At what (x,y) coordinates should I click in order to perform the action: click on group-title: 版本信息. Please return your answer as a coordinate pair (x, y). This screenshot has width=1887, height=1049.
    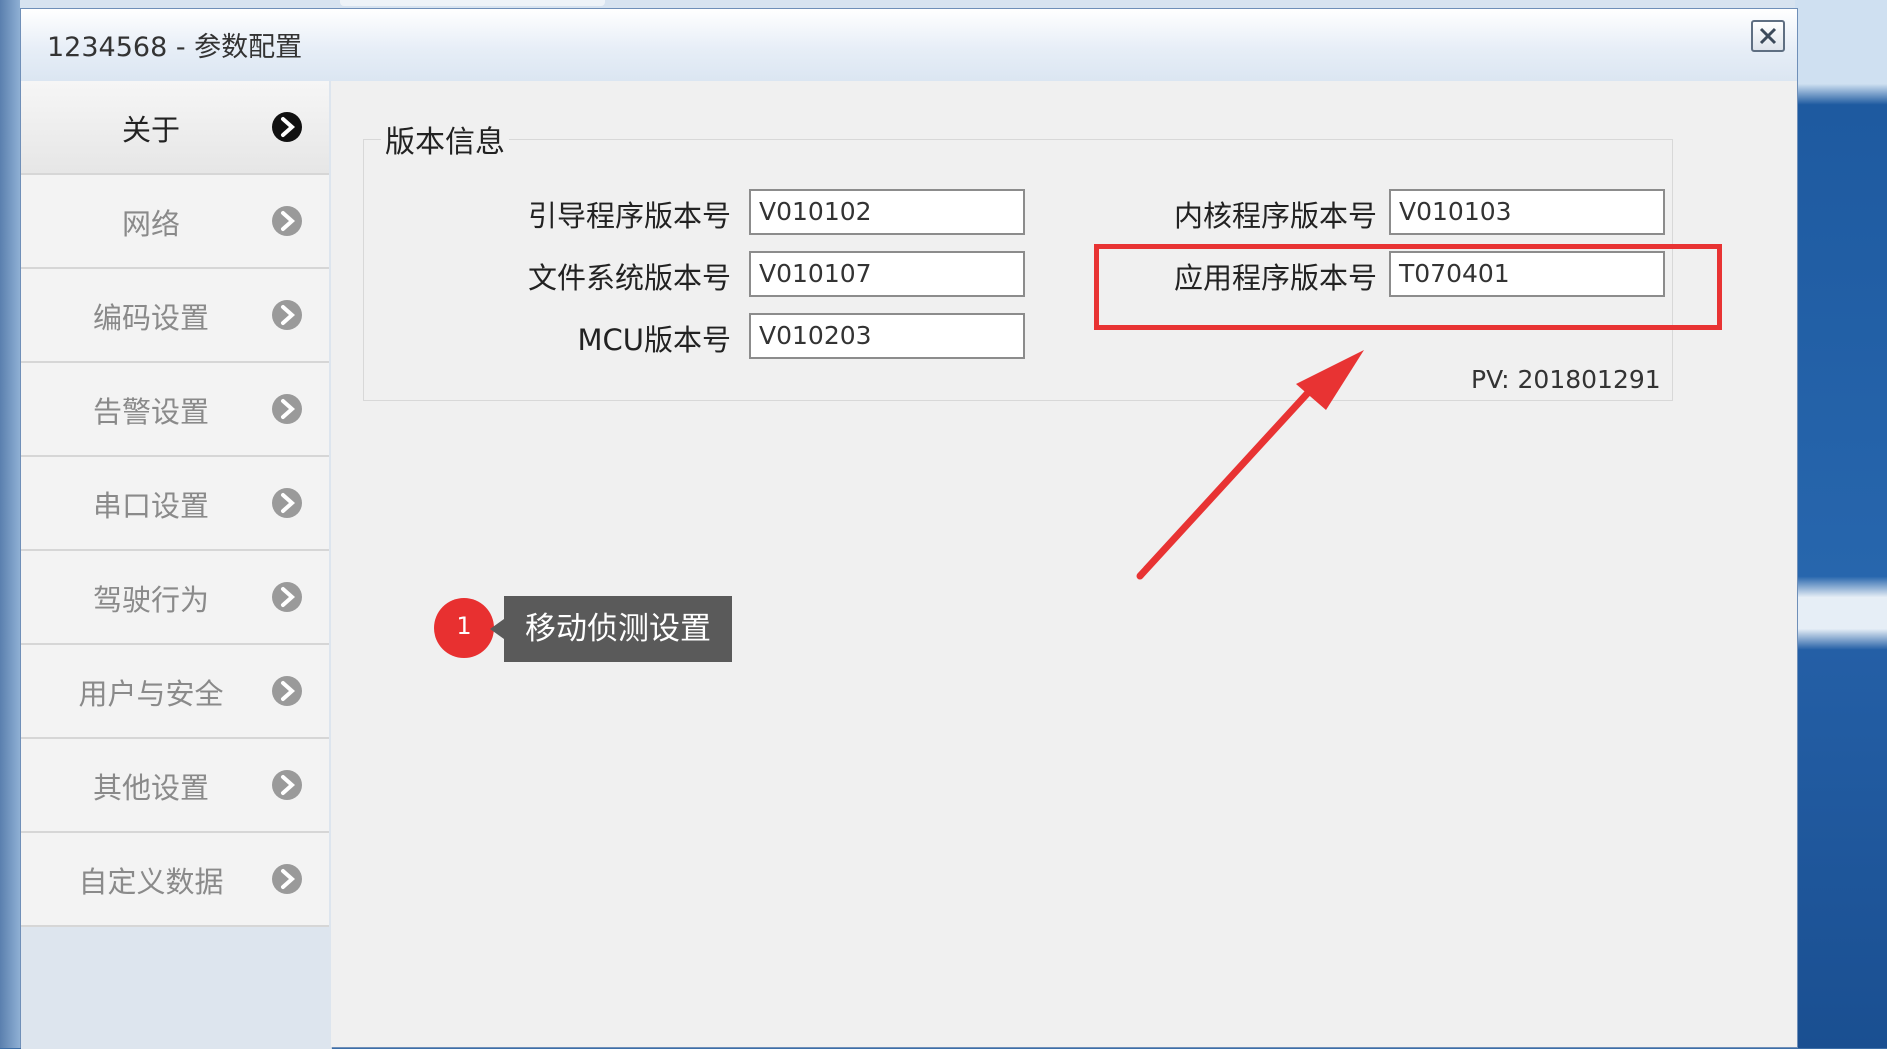
    Looking at the image, I should click on (445, 139).